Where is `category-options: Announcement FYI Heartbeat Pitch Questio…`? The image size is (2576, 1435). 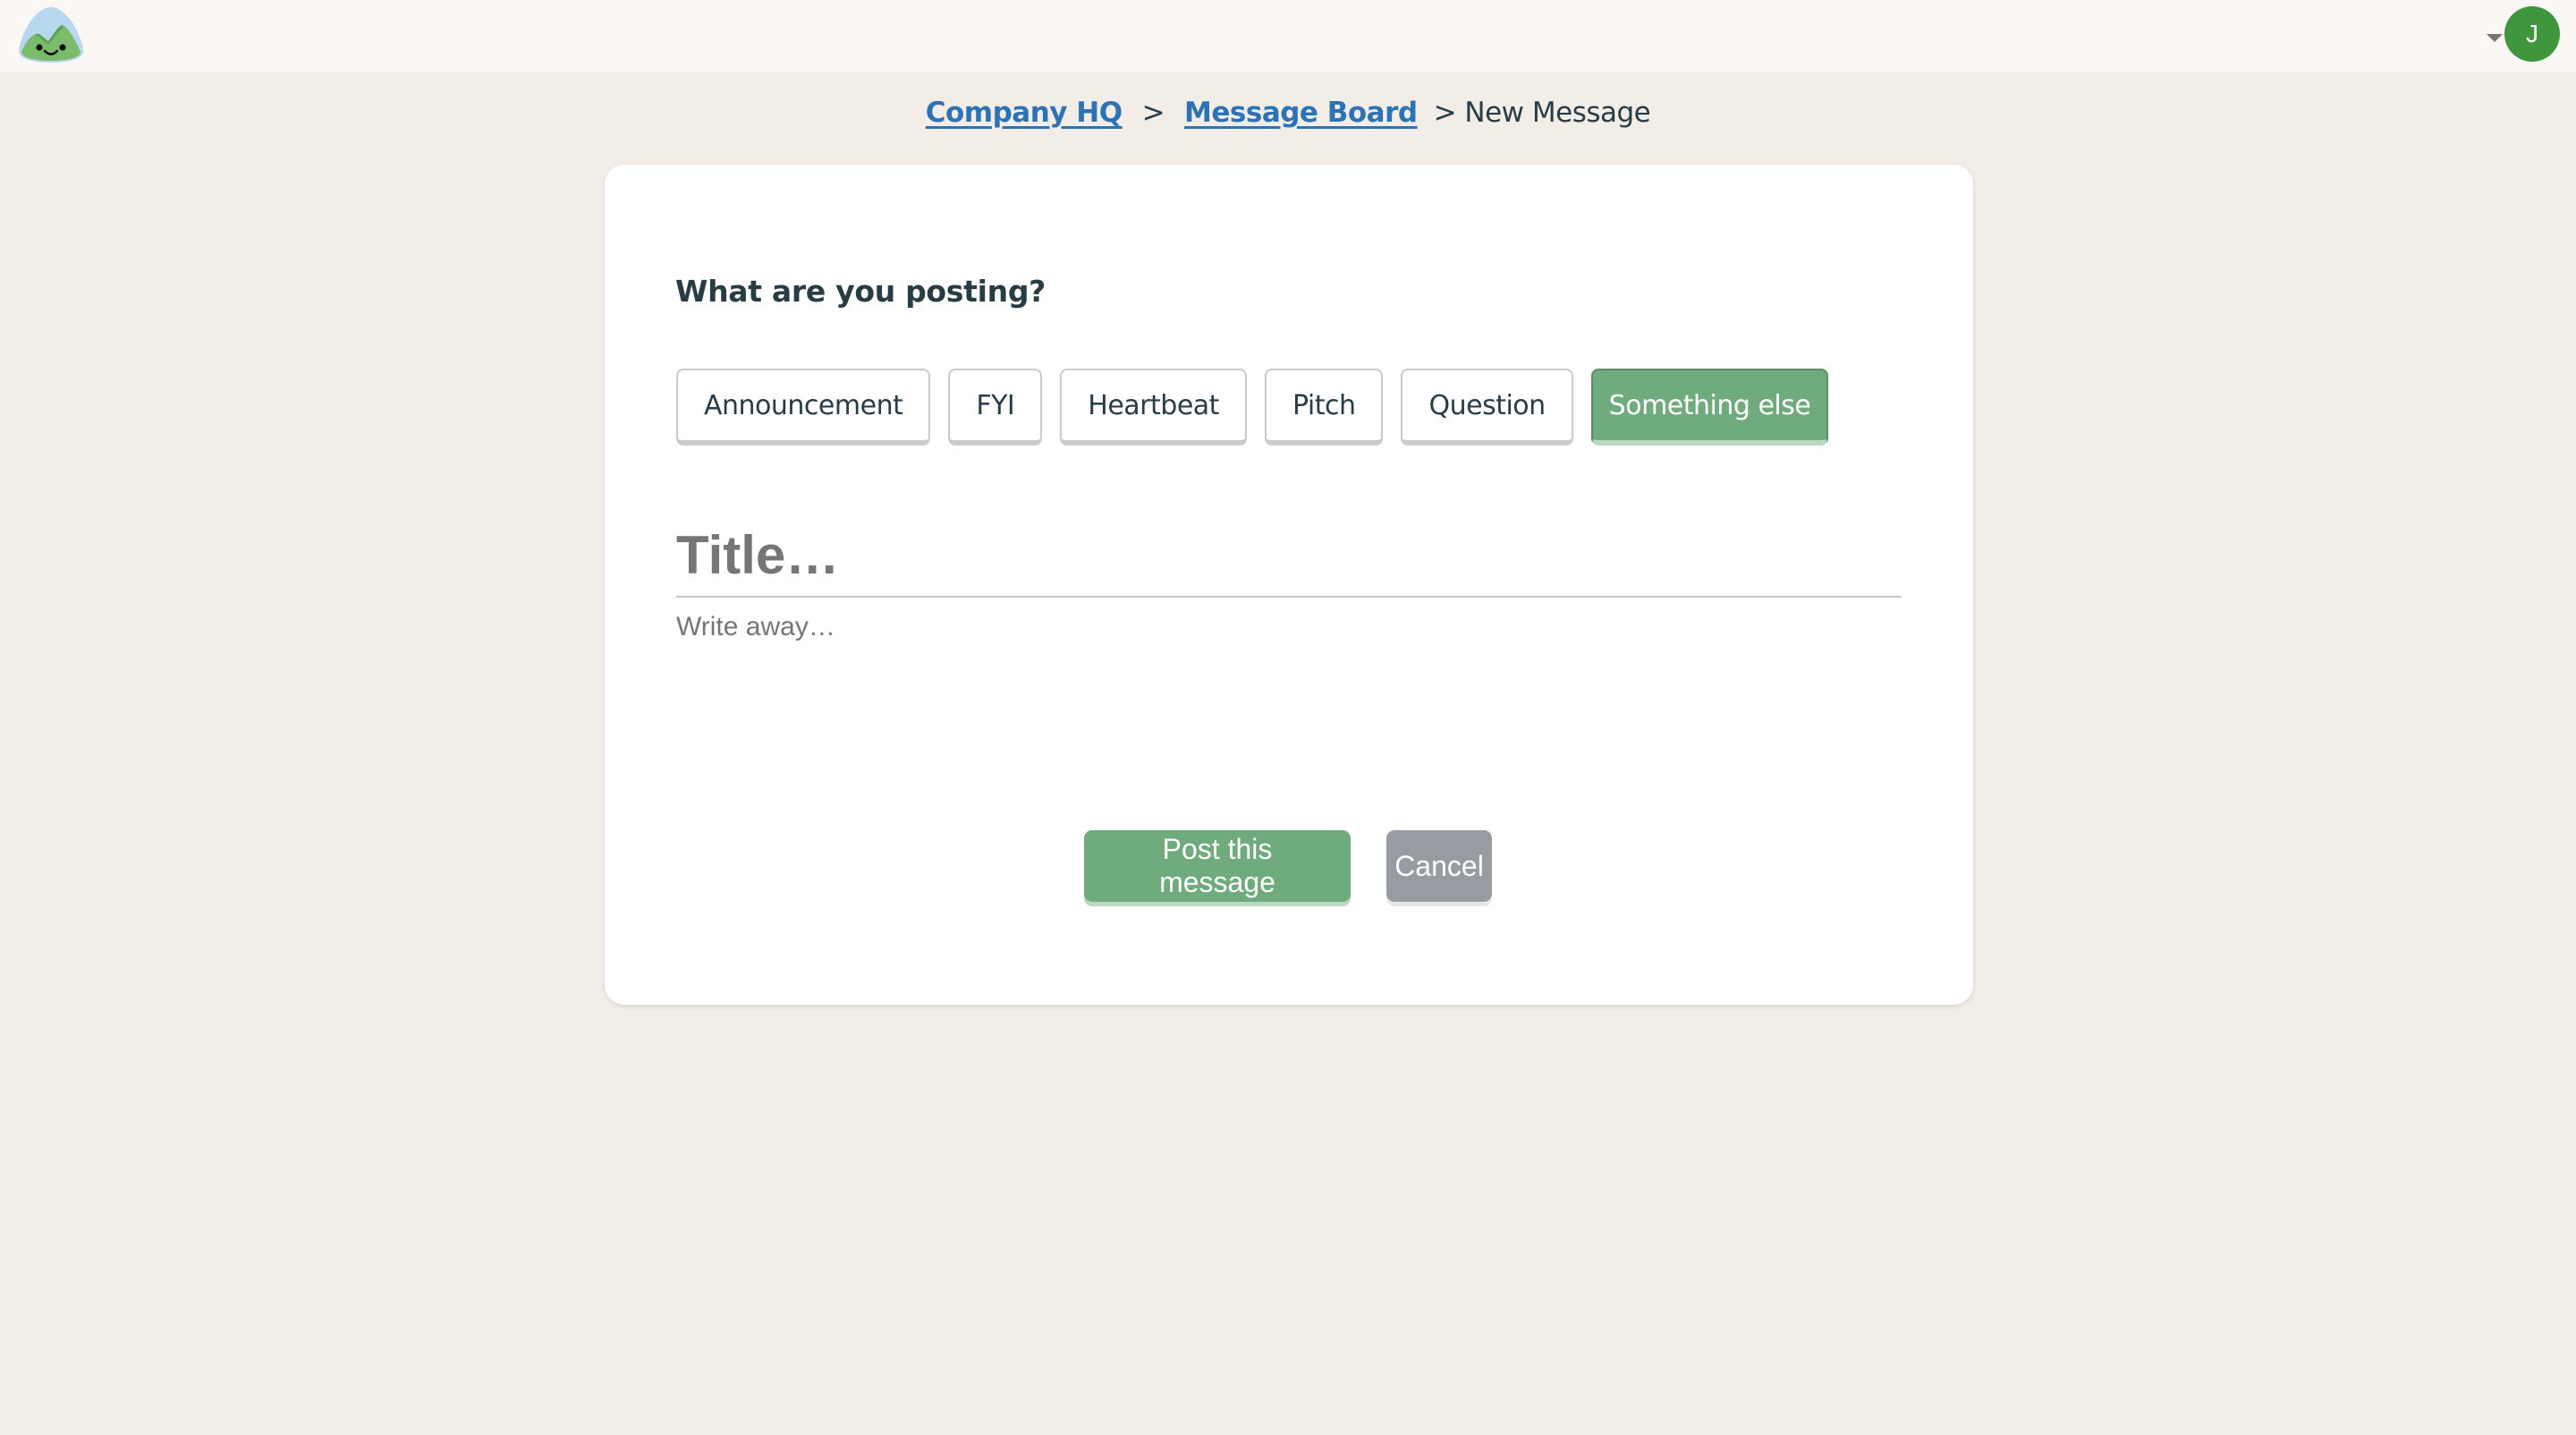 category-options: Announcement FYI Heartbeat Pitch Questio… is located at coordinates (1252, 407).